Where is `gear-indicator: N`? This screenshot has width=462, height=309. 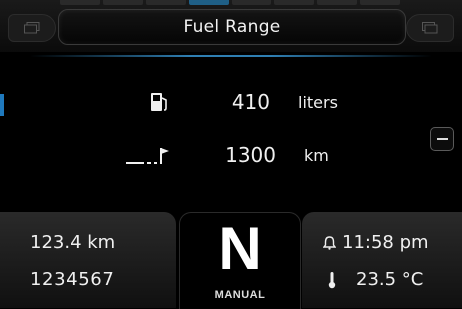
gear-indicator: N is located at coordinates (240, 248).